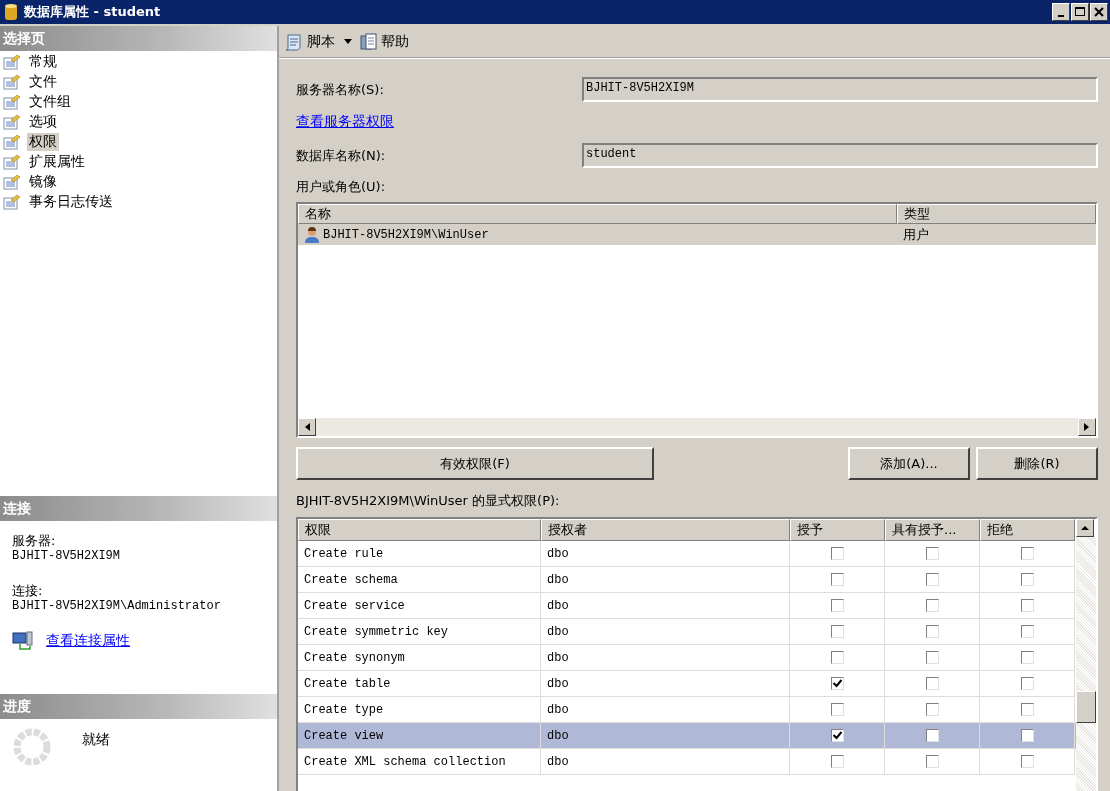 The width and height of the screenshot is (1110, 791). I want to click on sidebar-item: 文件, so click(43, 82).